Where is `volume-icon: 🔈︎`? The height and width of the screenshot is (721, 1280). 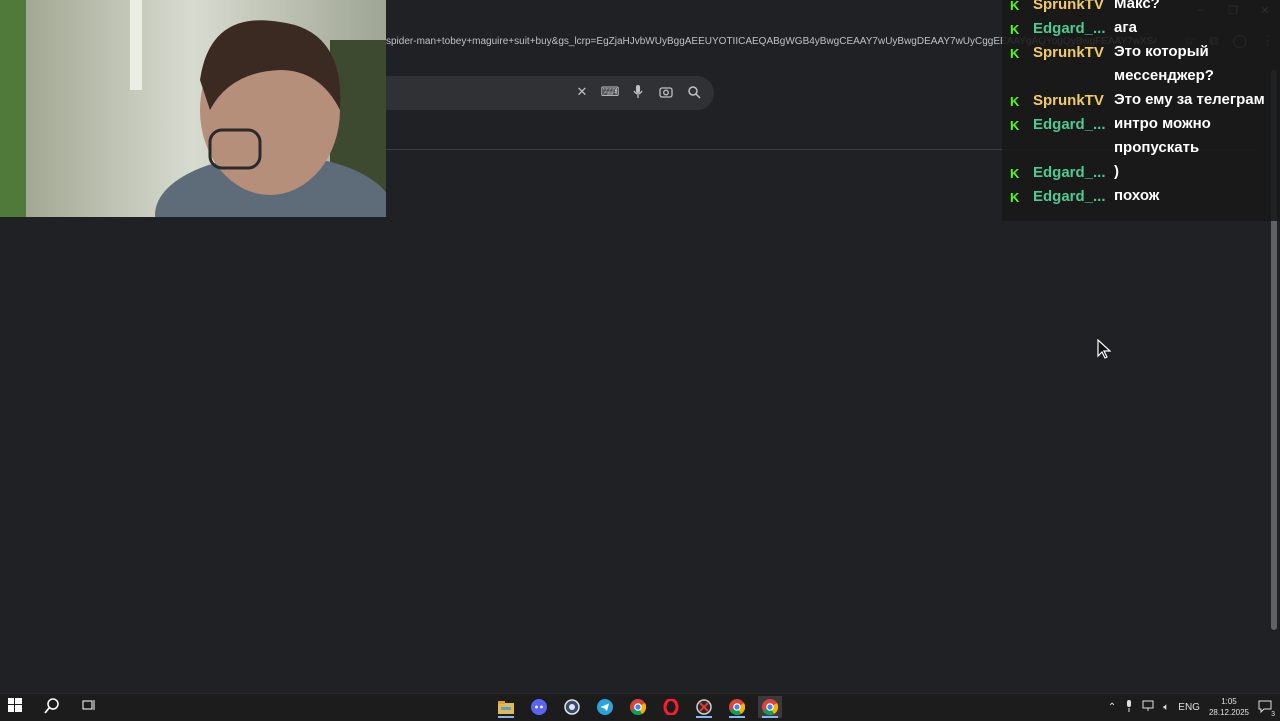 volume-icon: 🔈︎ is located at coordinates (1166, 707).